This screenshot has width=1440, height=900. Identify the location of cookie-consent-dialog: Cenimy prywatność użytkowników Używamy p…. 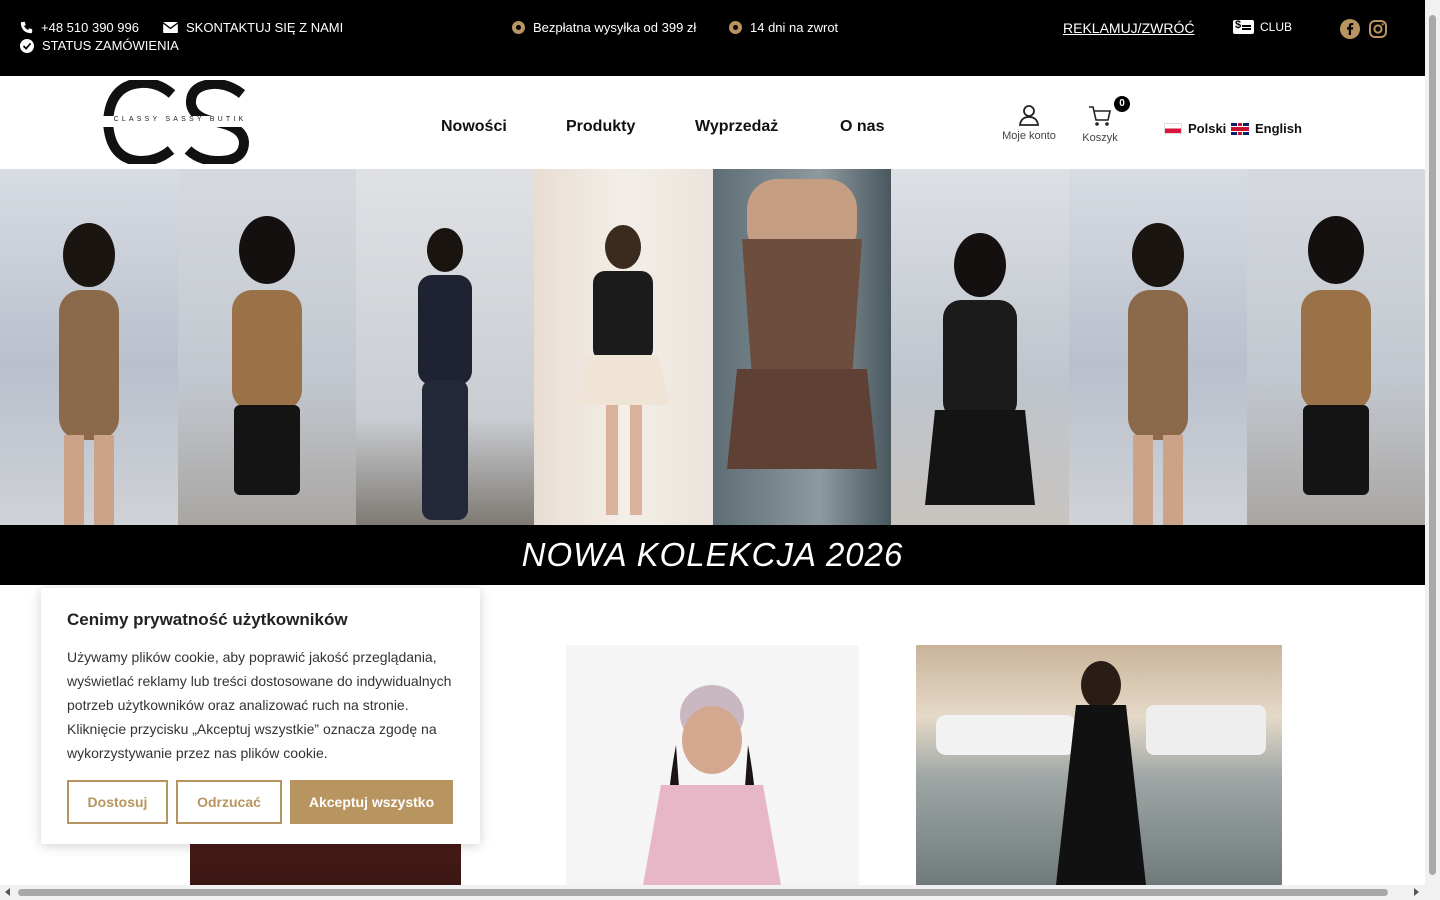
(260, 716).